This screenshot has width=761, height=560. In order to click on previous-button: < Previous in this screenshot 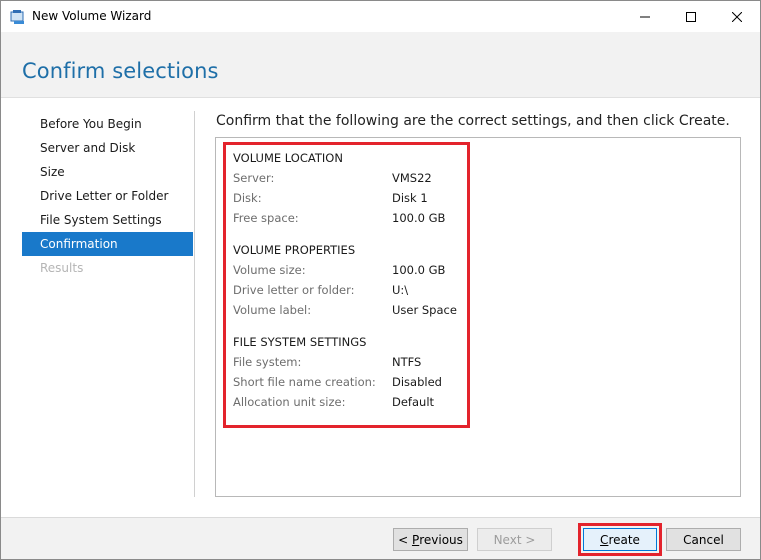, I will do `click(430, 539)`.